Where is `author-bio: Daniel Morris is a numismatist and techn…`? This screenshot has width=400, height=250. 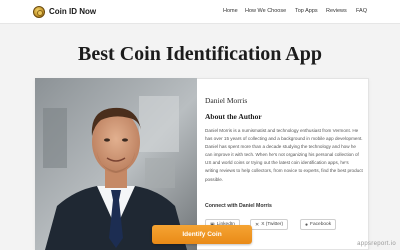 author-bio: Daniel Morris is a numismatist and techn… is located at coordinates (284, 155).